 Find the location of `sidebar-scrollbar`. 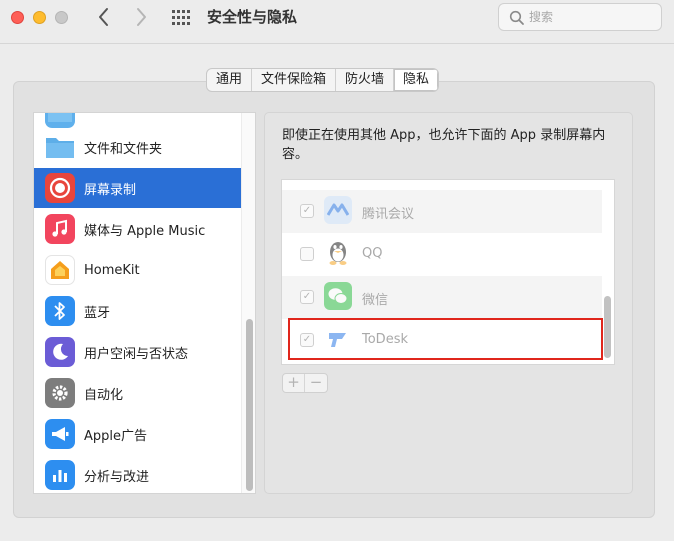

sidebar-scrollbar is located at coordinates (248, 303).